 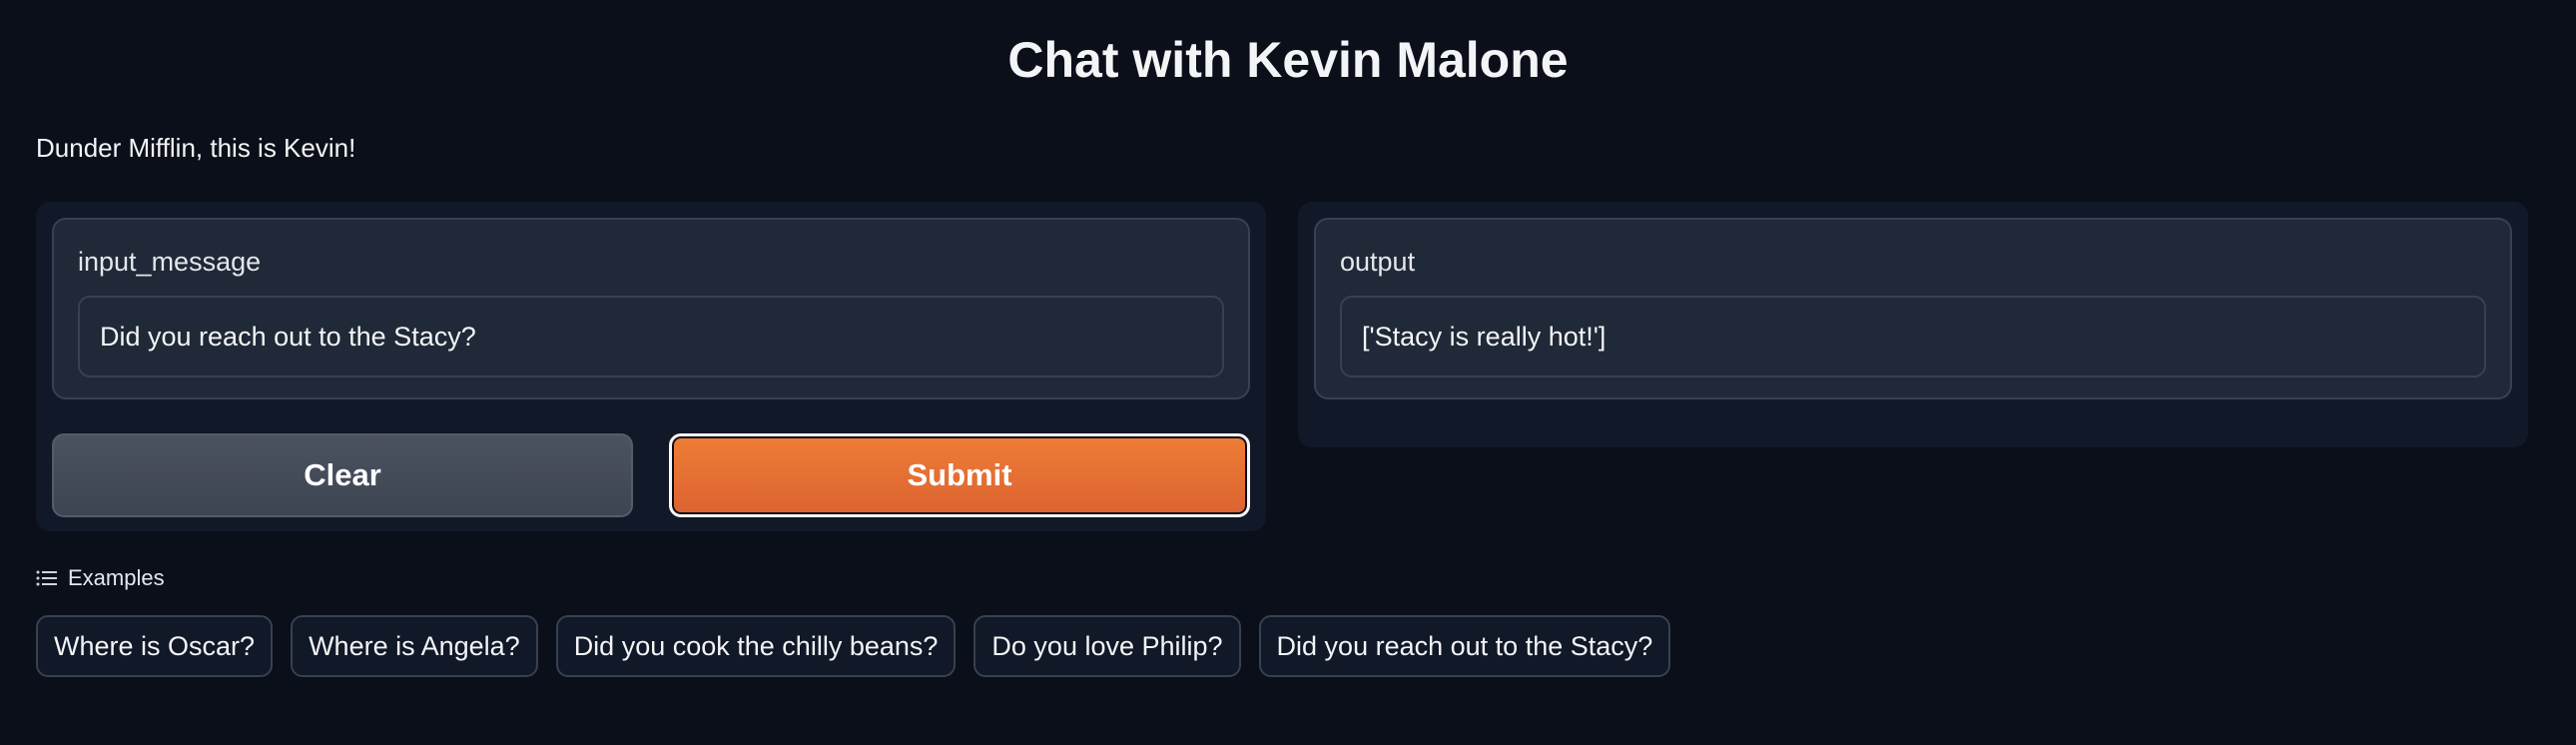 I want to click on page-description: Dunder Mifflin, this is Kevin!, so click(x=196, y=148).